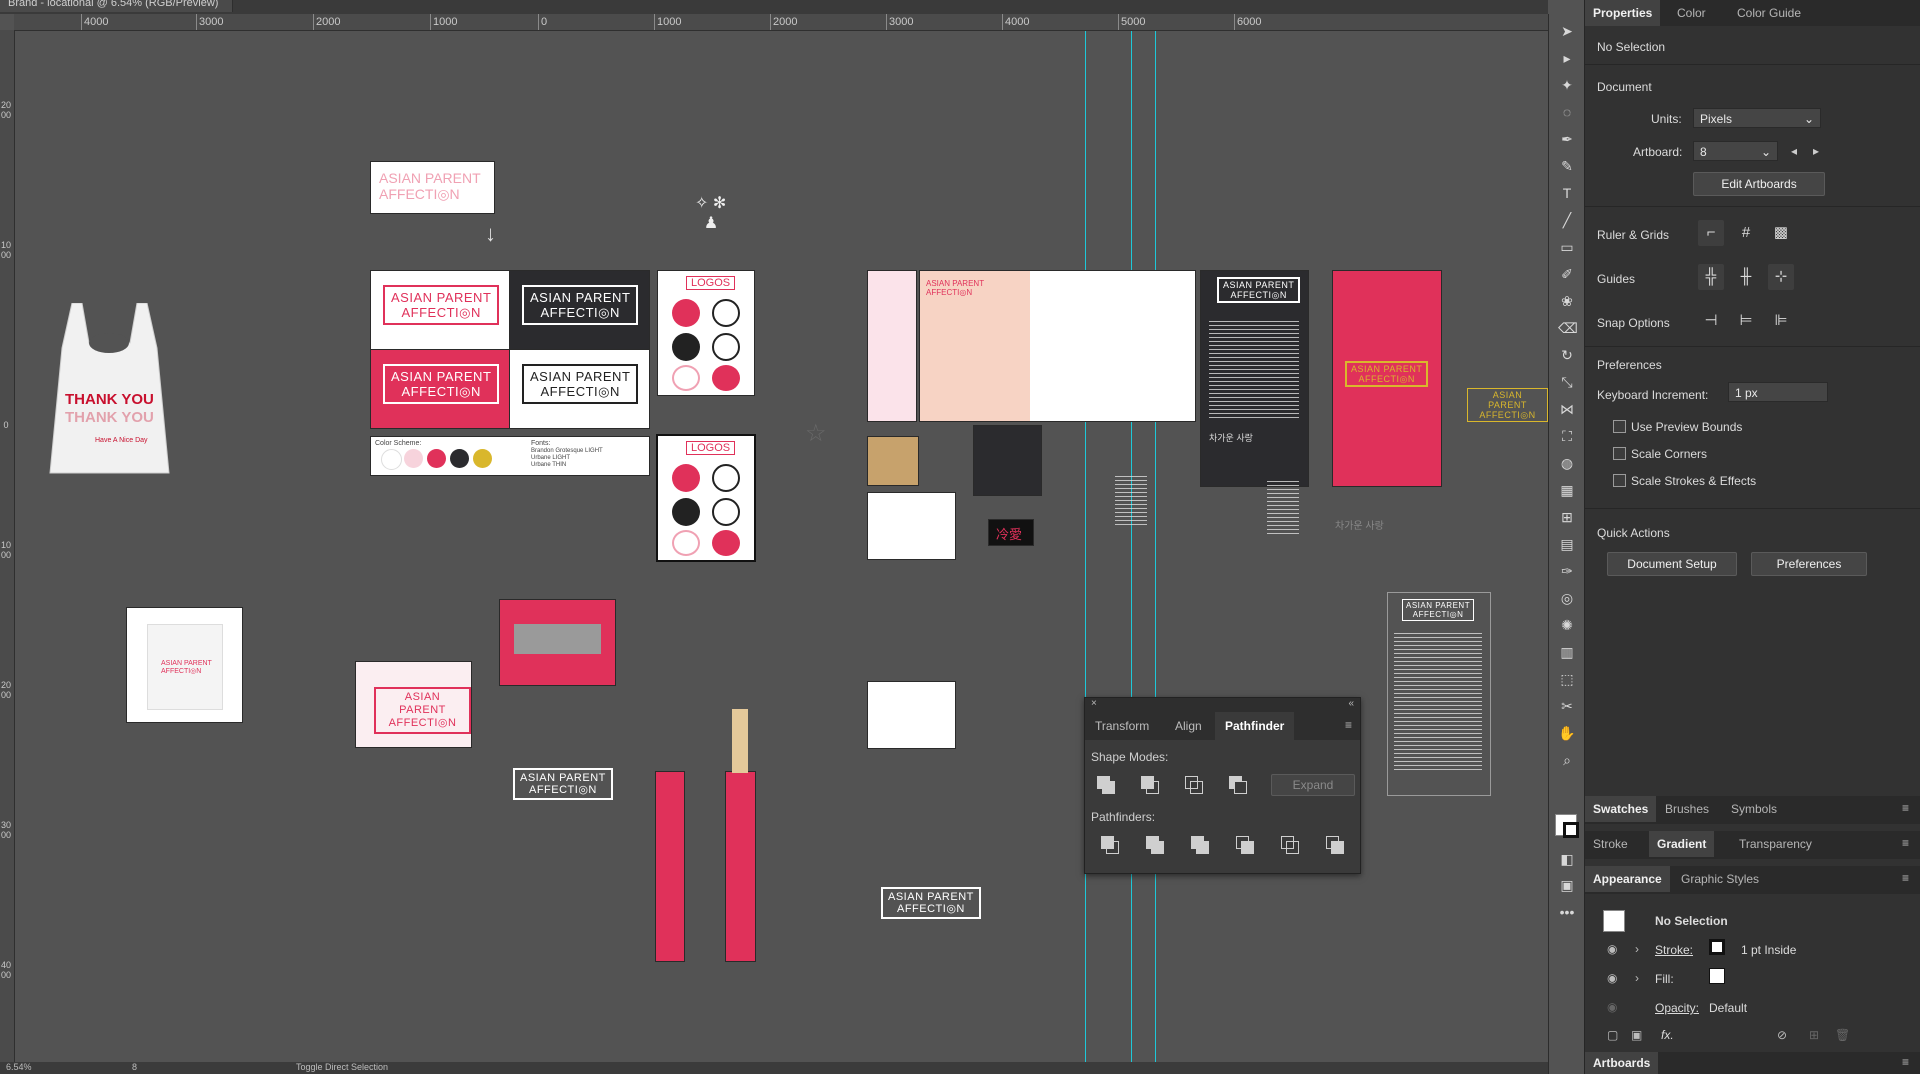 The height and width of the screenshot is (1074, 1920). What do you see at coordinates (1691, 13) in the screenshot?
I see `tab-color: Color` at bounding box center [1691, 13].